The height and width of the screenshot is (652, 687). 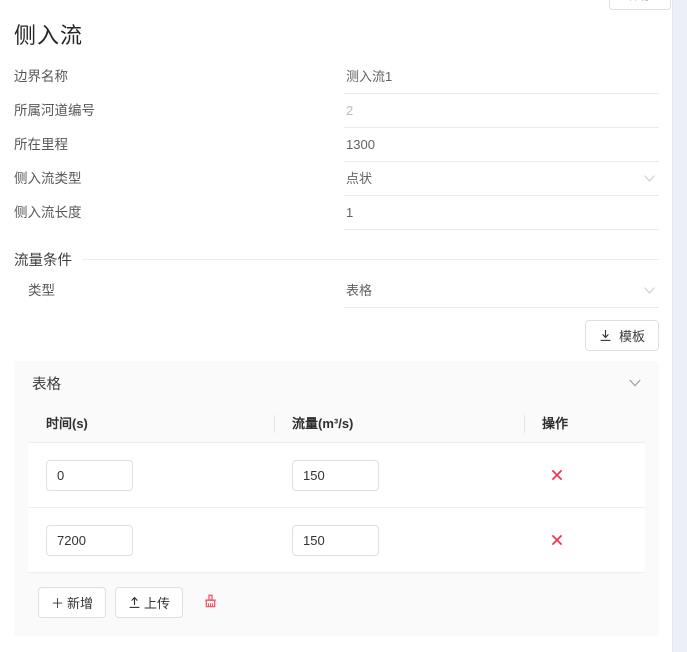 What do you see at coordinates (336, 145) in the screenshot?
I see `form-row-mileage: 所在里程 1300` at bounding box center [336, 145].